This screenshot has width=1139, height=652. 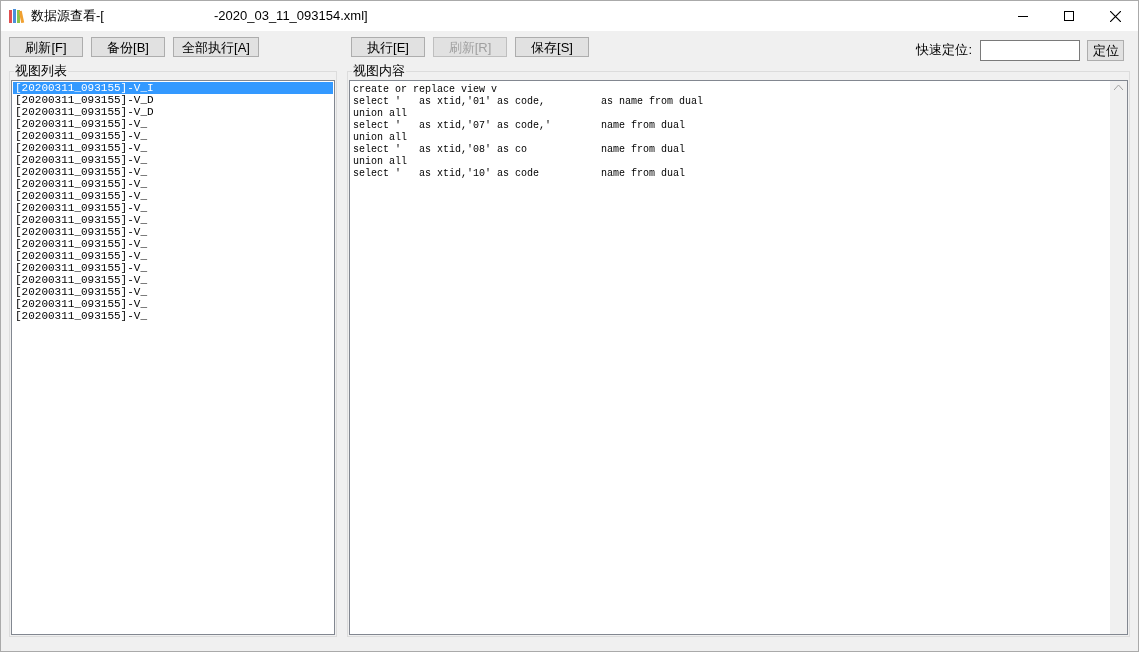 I want to click on code-text: as name from dual, so click(x=653, y=102).